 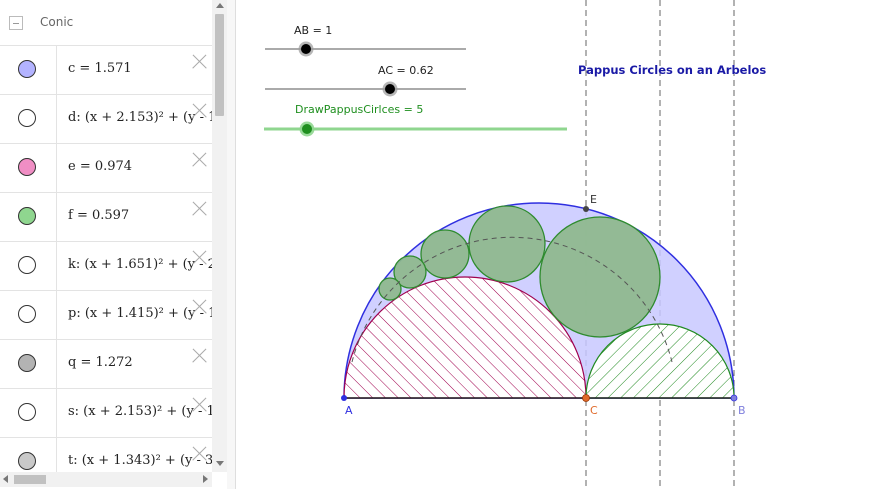 What do you see at coordinates (593, 199) in the screenshot?
I see `label-e: E` at bounding box center [593, 199].